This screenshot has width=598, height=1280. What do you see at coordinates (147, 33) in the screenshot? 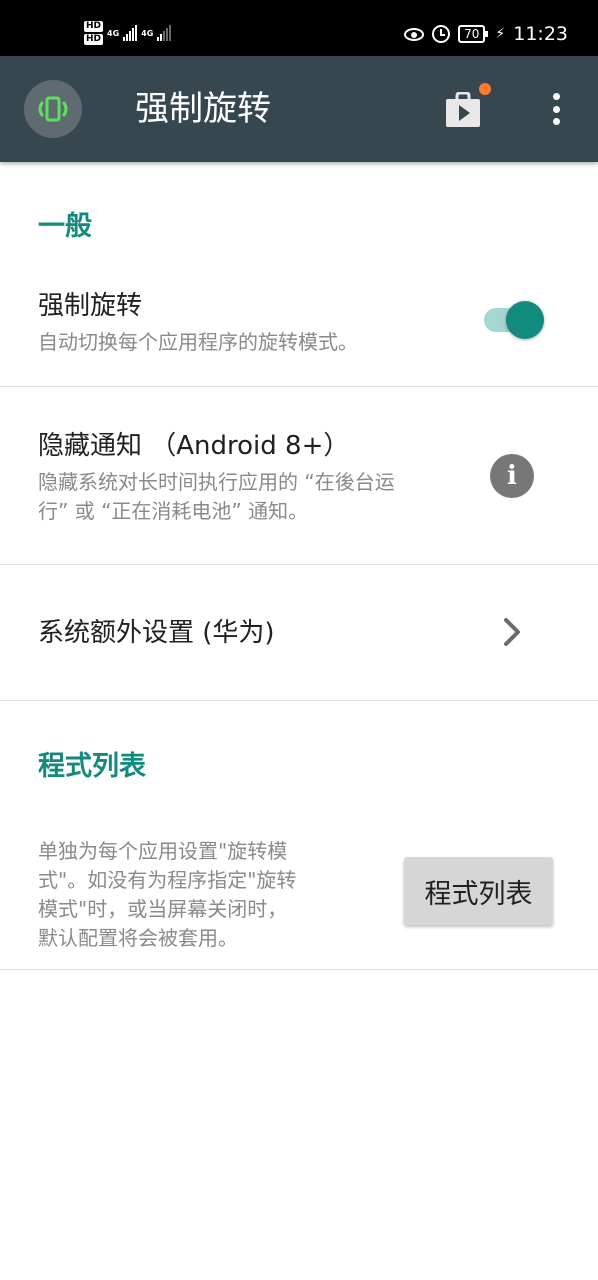
I see `network-type-2: 4G` at bounding box center [147, 33].